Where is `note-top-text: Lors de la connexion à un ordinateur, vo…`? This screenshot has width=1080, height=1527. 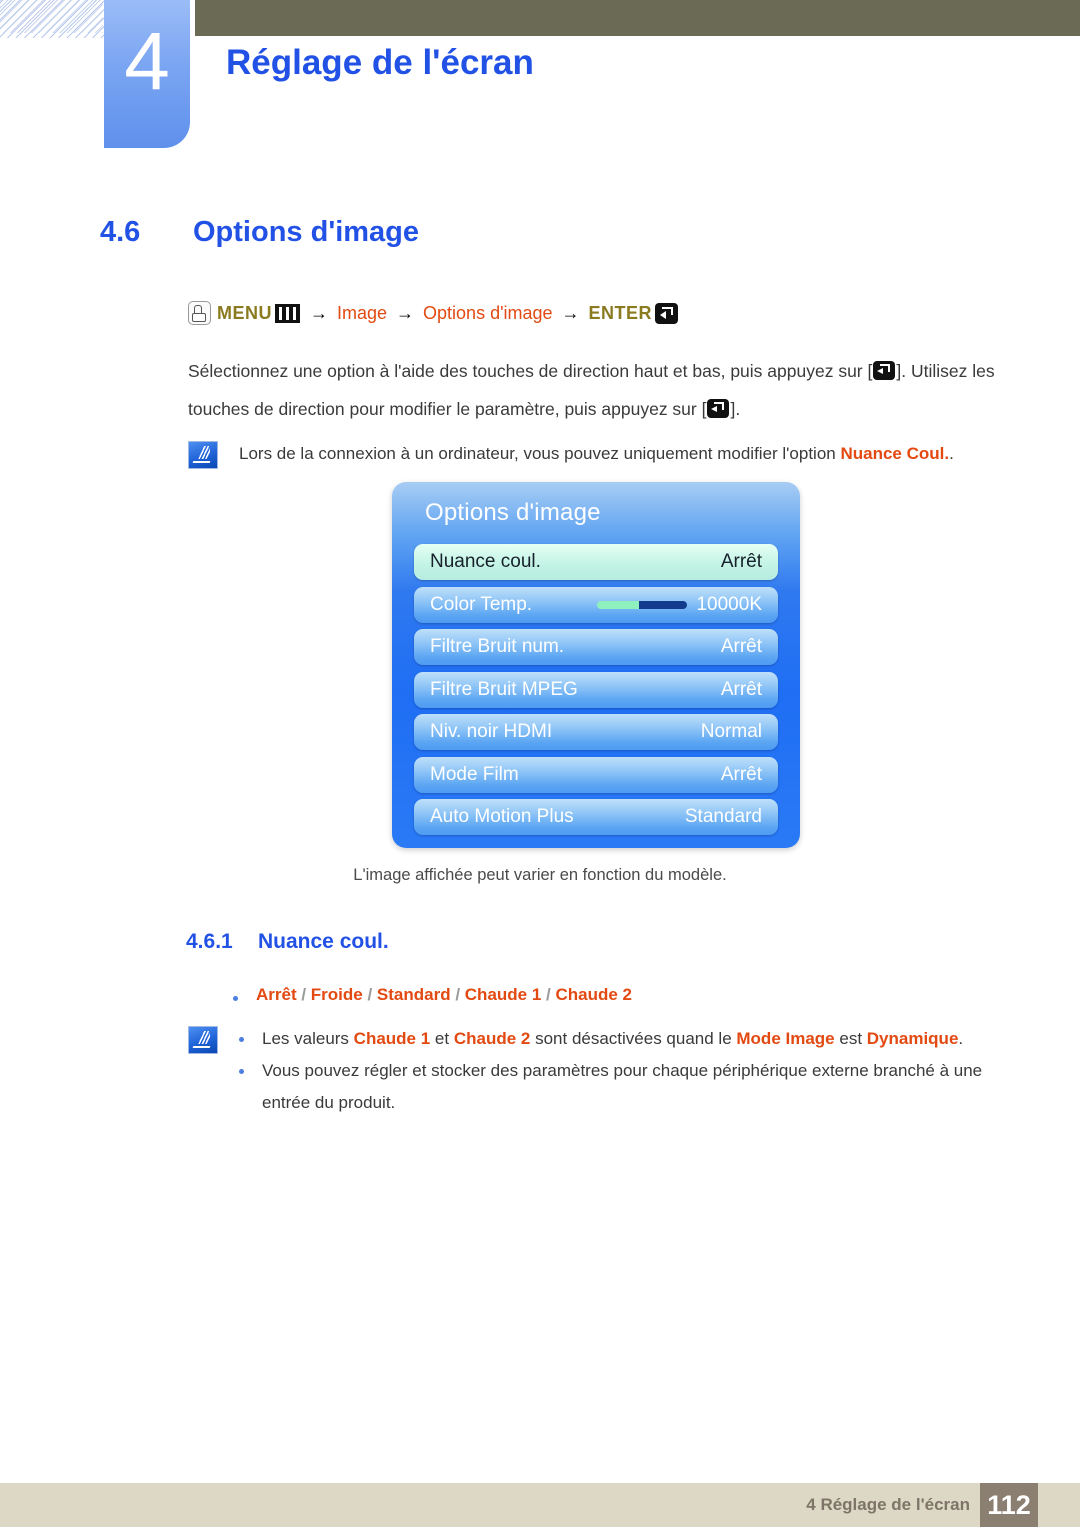 note-top-text: Lors de la connexion à un ordinateur, vo… is located at coordinates (596, 454).